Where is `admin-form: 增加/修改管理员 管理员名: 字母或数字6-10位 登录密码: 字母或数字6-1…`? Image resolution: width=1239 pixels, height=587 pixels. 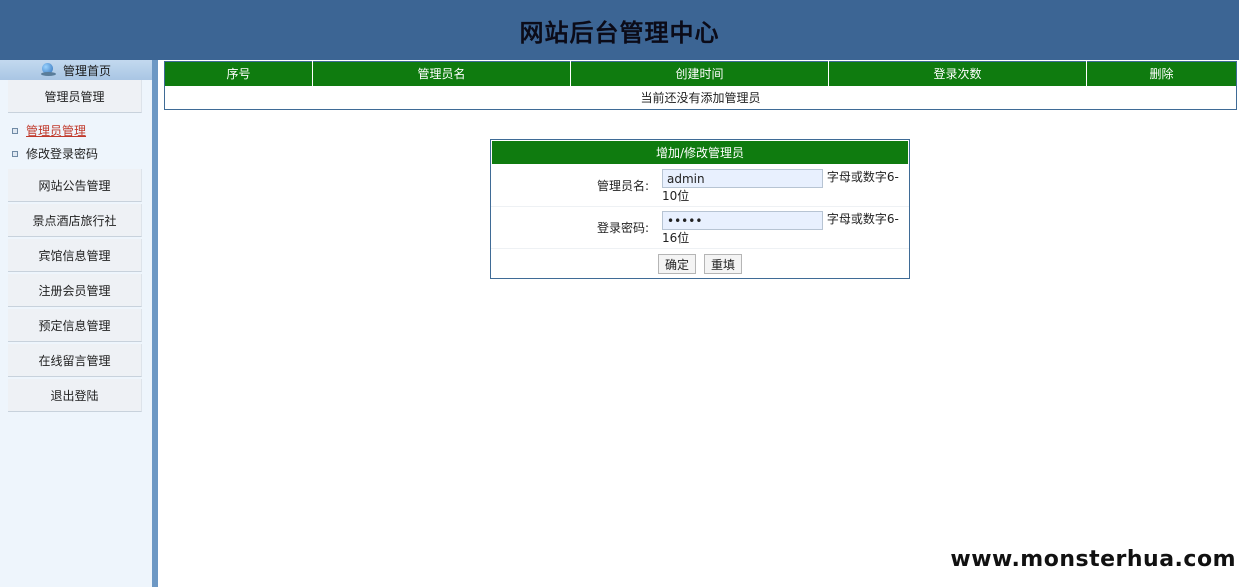 admin-form: 增加/修改管理员 管理员名: 字母或数字6-10位 登录密码: 字母或数字6-1… is located at coordinates (700, 209).